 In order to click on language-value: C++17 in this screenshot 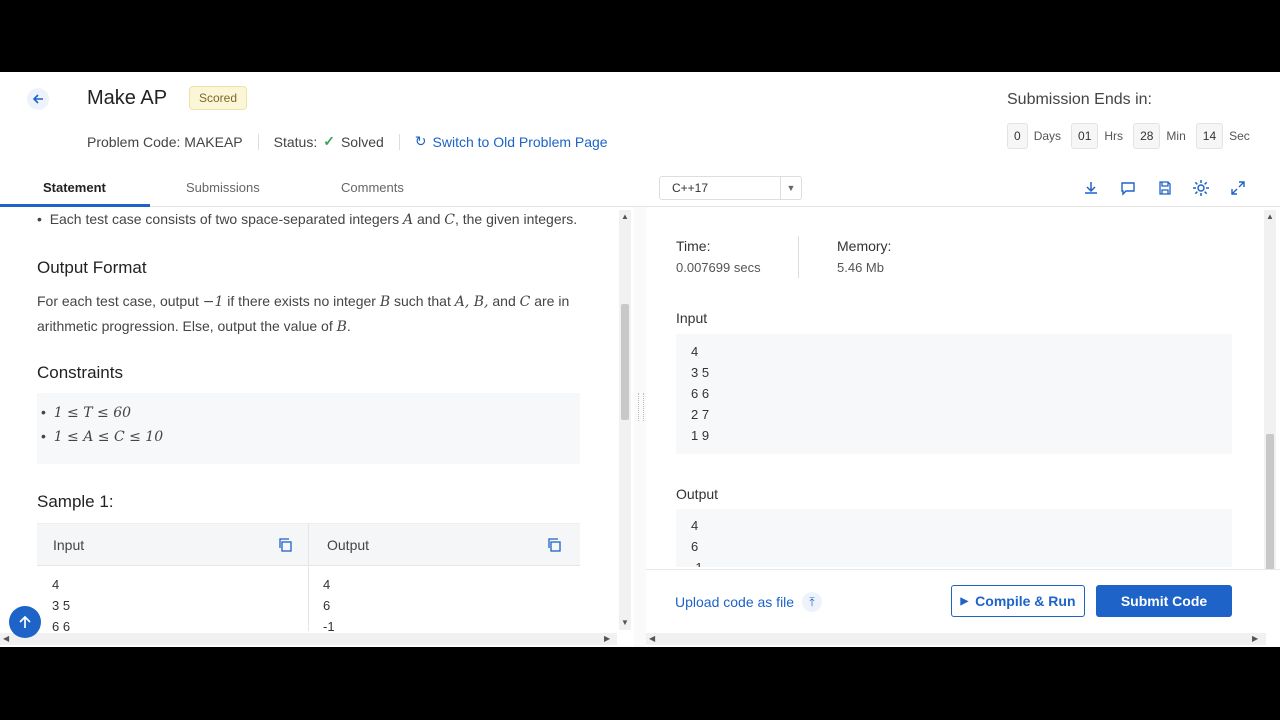, I will do `click(690, 188)`.